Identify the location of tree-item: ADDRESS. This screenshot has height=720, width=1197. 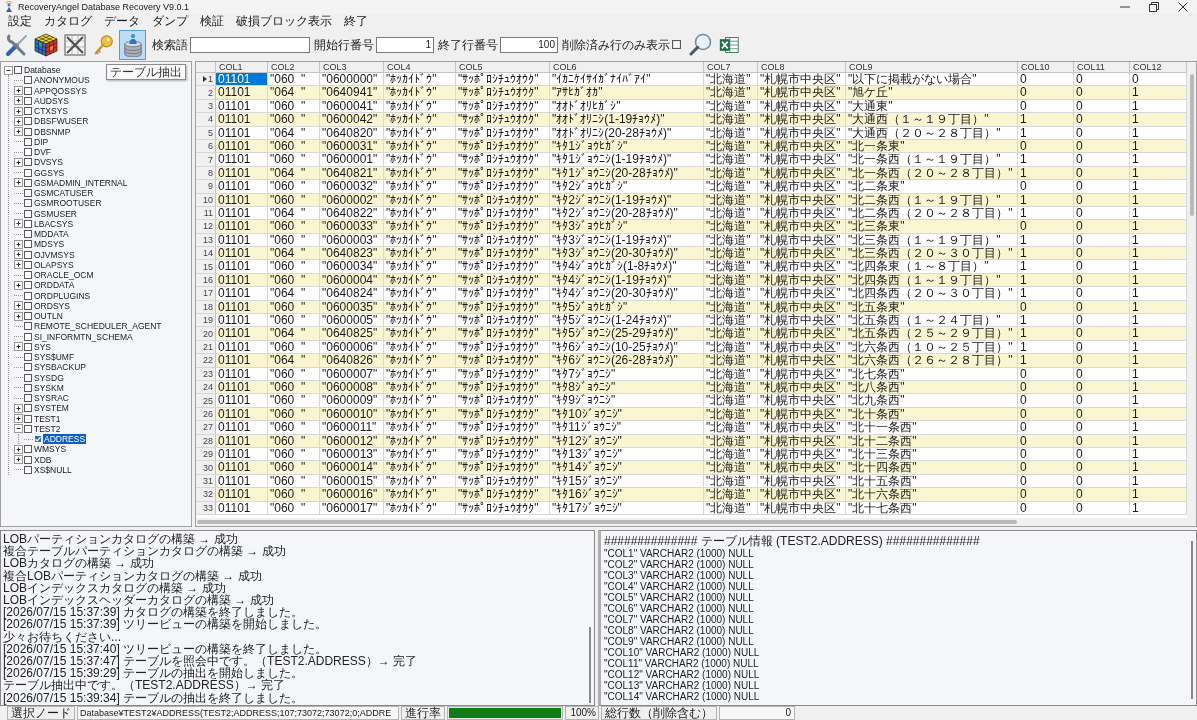
(65, 439).